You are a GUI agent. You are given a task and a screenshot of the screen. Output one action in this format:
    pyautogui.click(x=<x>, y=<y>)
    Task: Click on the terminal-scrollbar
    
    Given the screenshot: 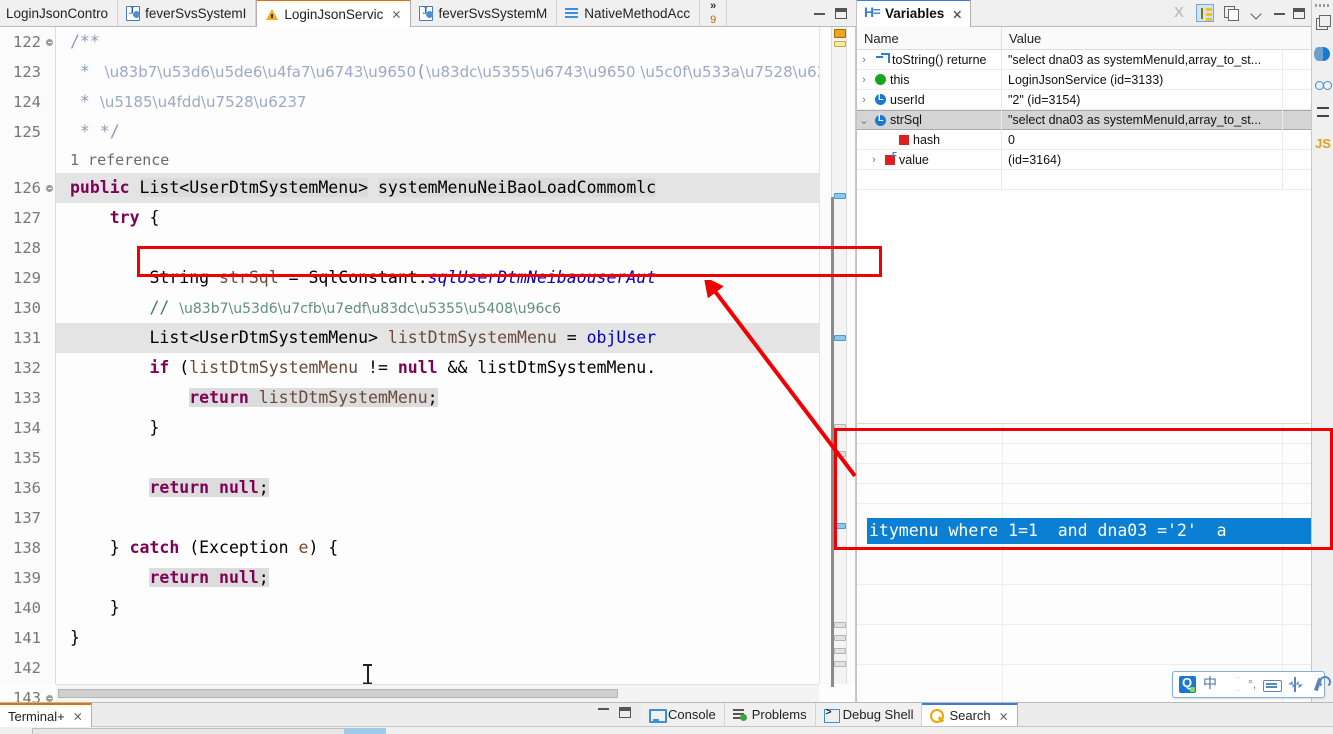 What is the action you would take?
    pyautogui.click(x=202, y=731)
    